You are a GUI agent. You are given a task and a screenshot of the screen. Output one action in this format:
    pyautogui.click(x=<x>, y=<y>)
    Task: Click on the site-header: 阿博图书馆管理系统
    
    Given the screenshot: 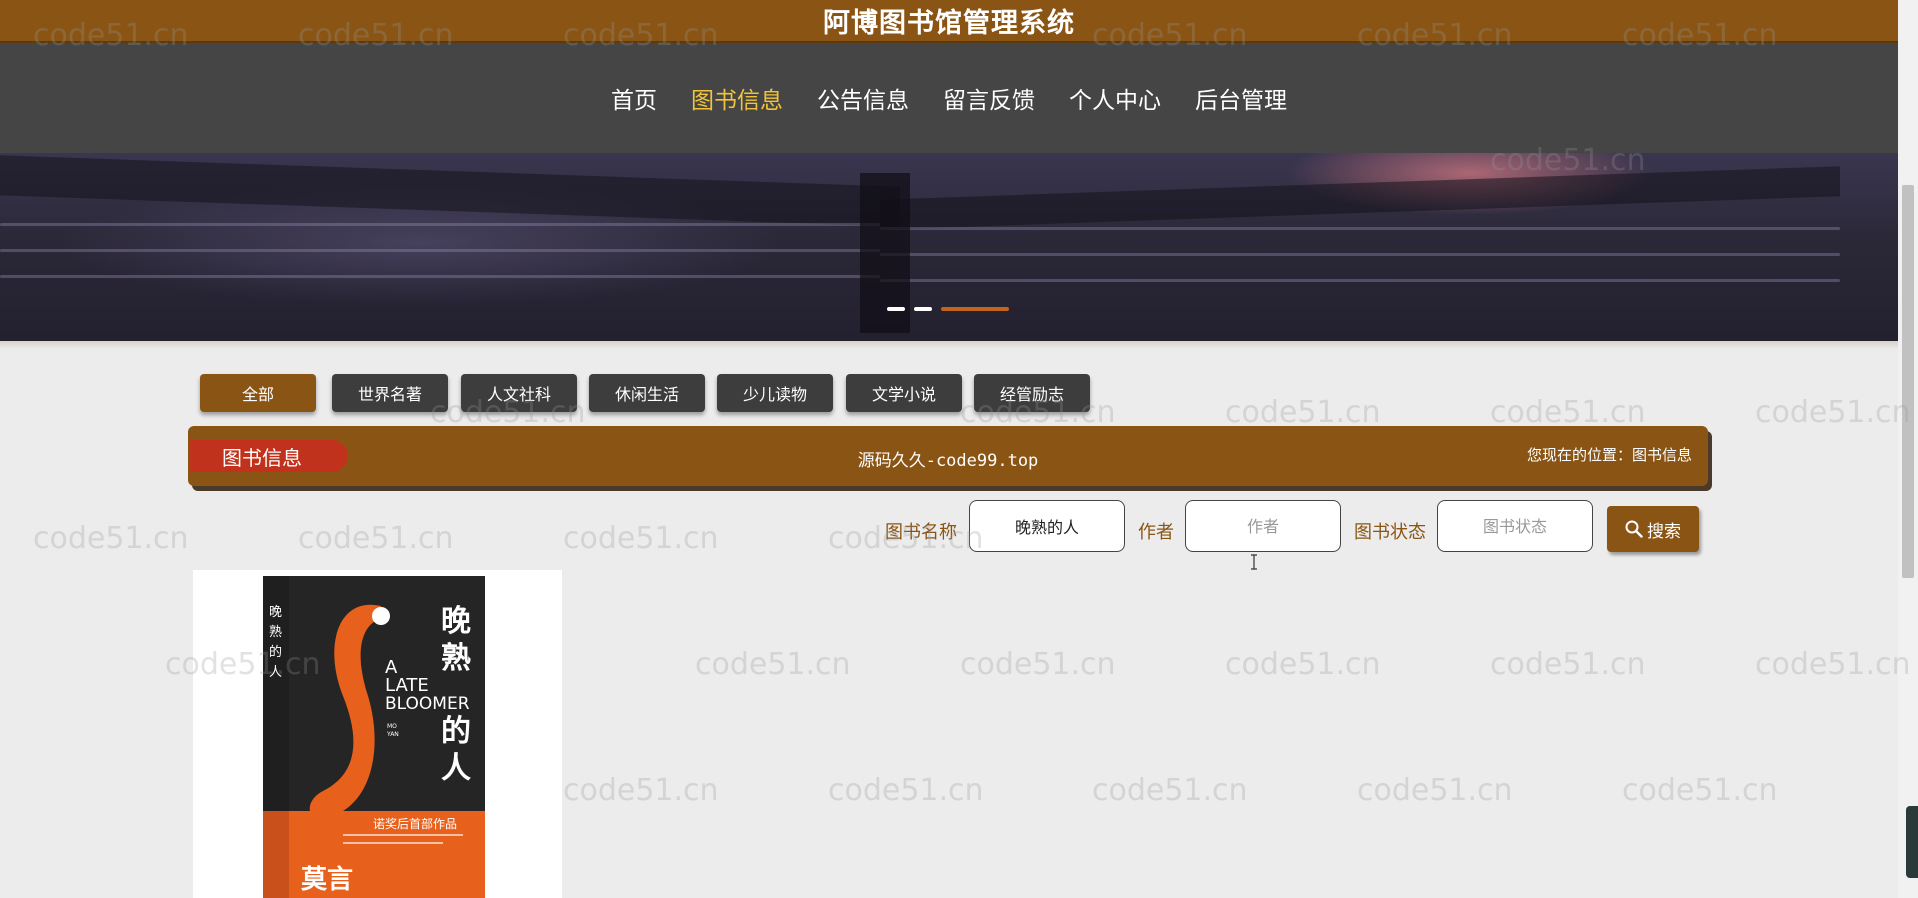 What is the action you would take?
    pyautogui.click(x=949, y=21)
    